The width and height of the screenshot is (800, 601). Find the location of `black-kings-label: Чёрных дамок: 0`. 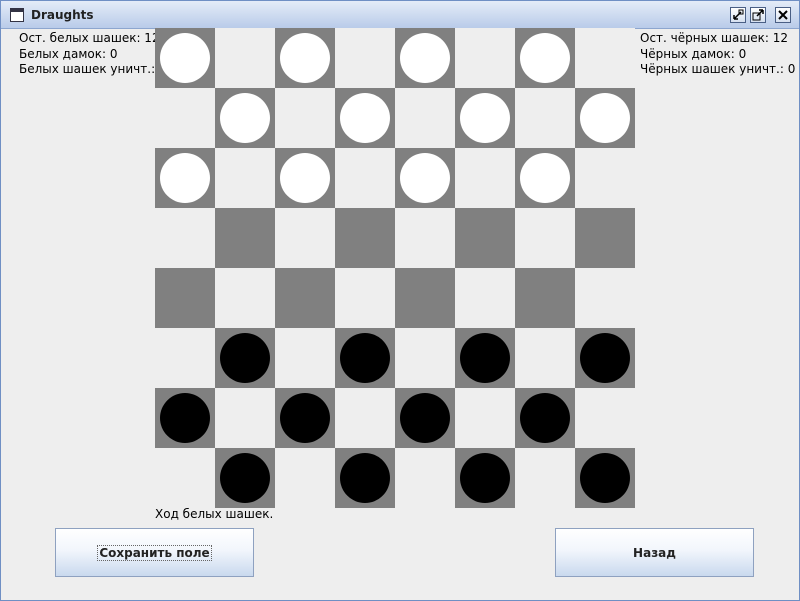

black-kings-label: Чёрных дамок: 0 is located at coordinates (693, 53).